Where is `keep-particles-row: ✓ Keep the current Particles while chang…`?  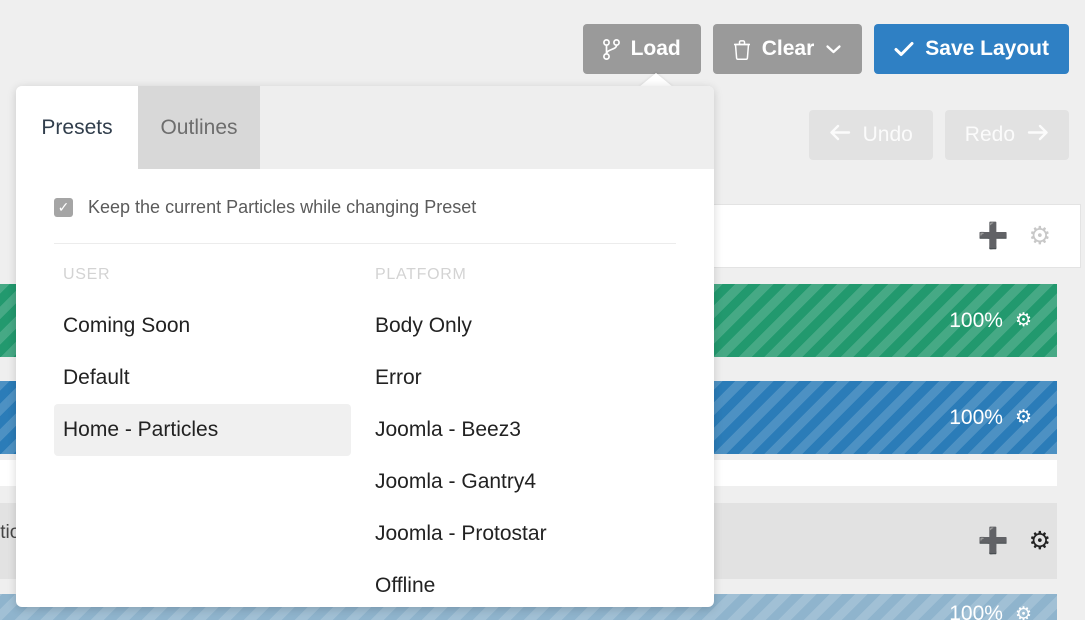
keep-particles-row: ✓ Keep the current Particles while chang… is located at coordinates (365, 195).